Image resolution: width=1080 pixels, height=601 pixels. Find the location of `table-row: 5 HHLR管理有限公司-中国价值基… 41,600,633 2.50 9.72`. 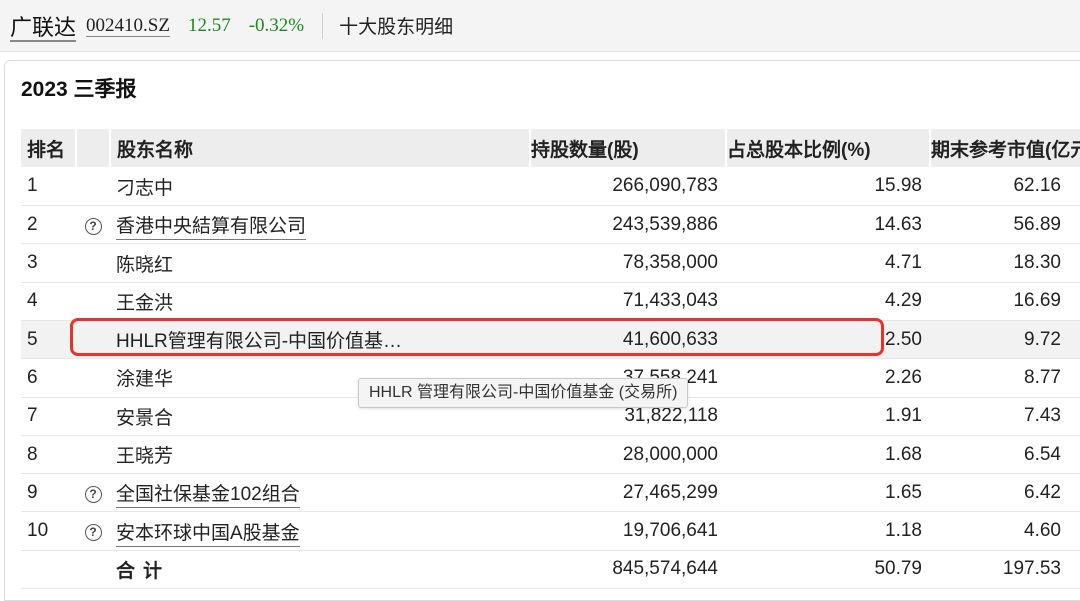

table-row: 5 HHLR管理有限公司-中国价值基… 41,600,633 2.50 9.72 is located at coordinates (550, 340).